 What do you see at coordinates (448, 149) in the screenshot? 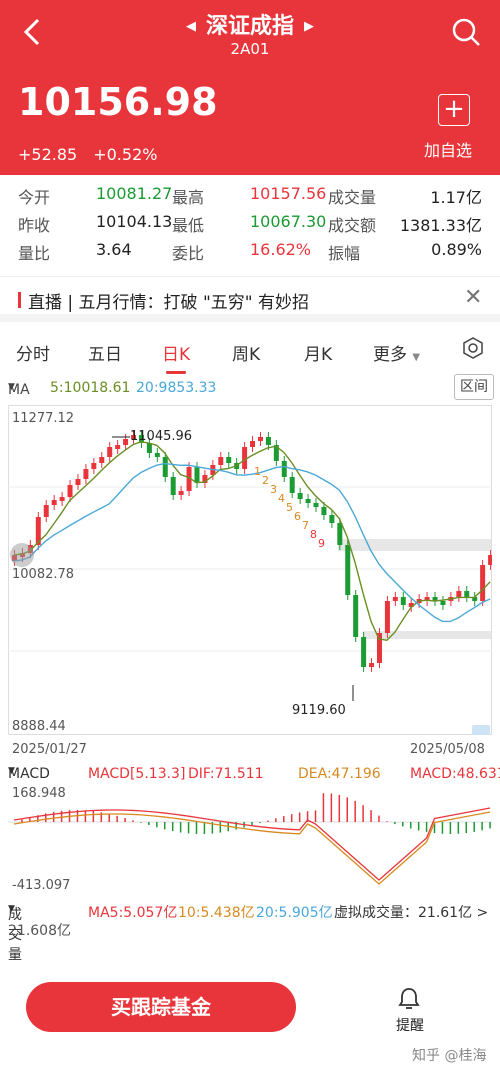
I see `add-watchlist-label: 加自选` at bounding box center [448, 149].